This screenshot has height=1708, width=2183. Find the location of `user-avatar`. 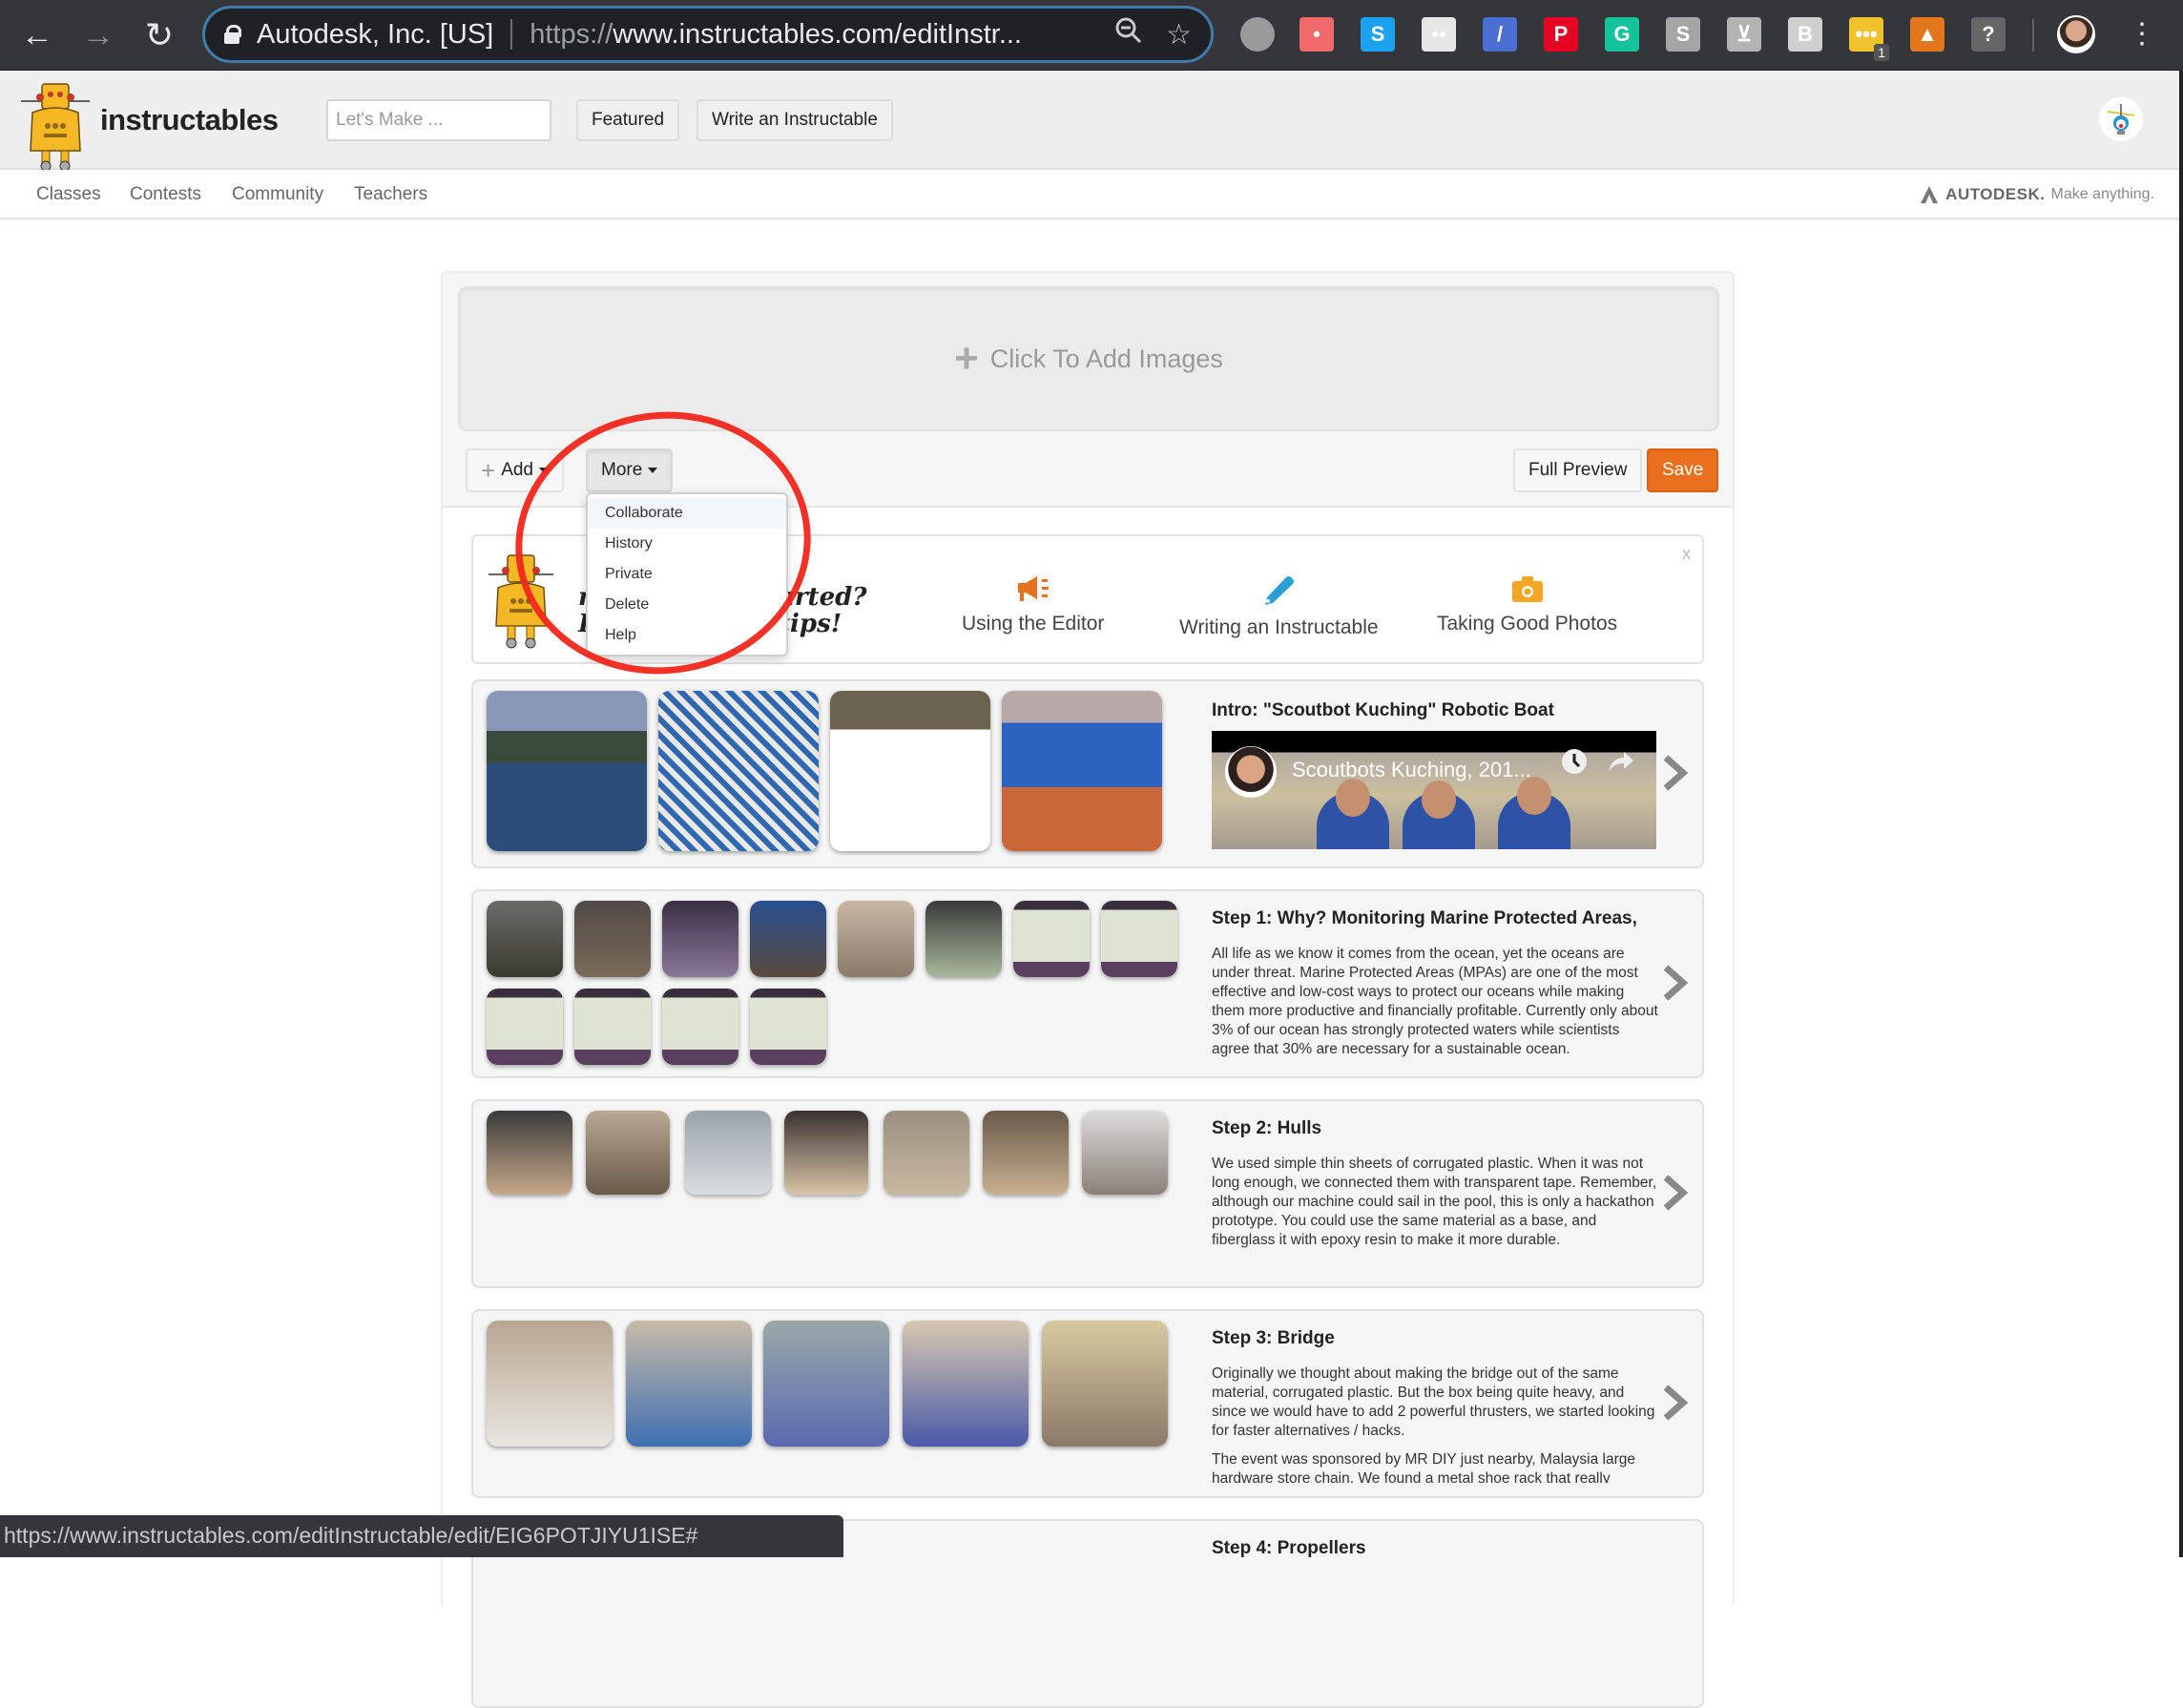

user-avatar is located at coordinates (2121, 119).